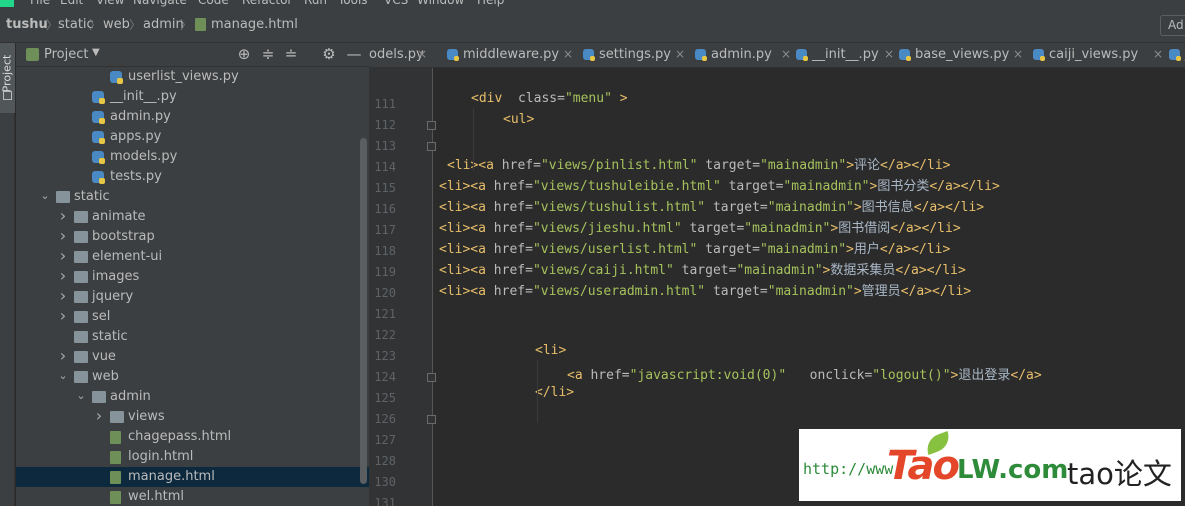 This screenshot has height=506, width=1185. Describe the element at coordinates (915, 249) in the screenshot. I see `code-token: </a></li>` at that location.